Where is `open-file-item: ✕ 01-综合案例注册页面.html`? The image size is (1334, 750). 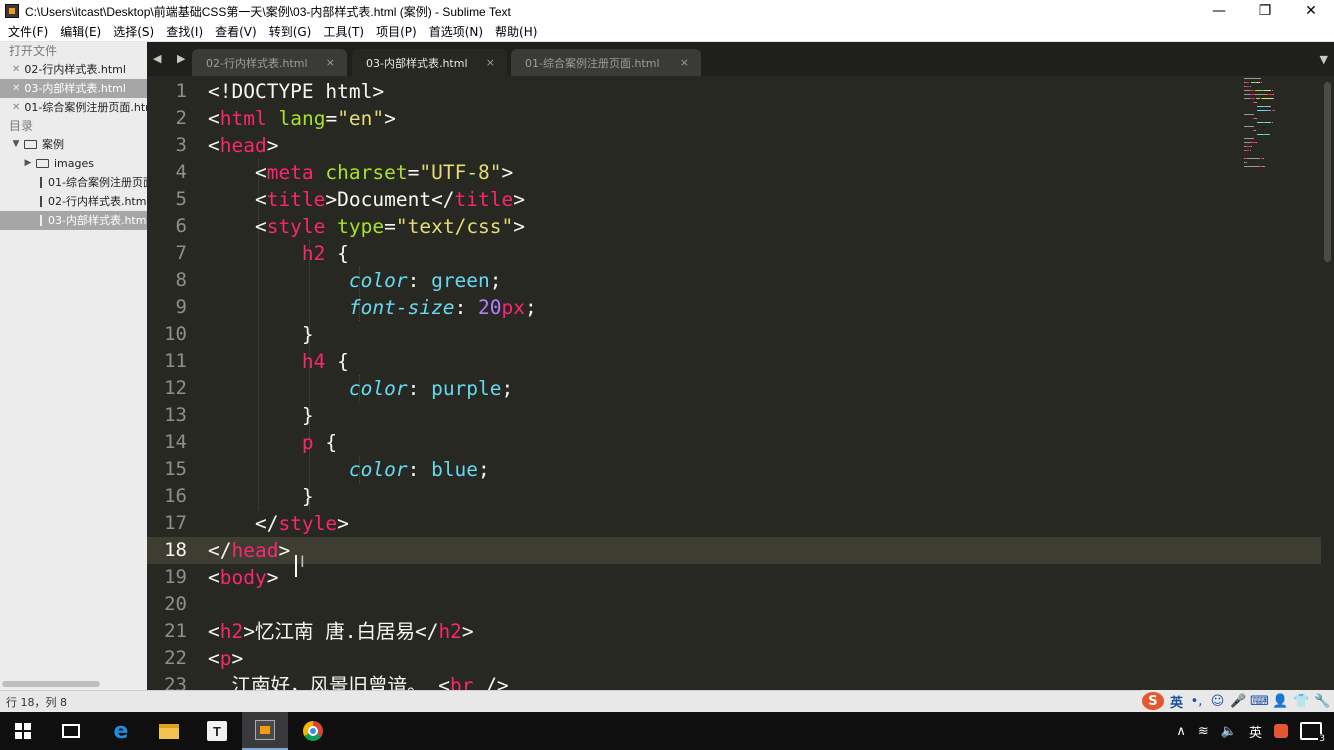 open-file-item: ✕ 01-综合案例注册页面.html is located at coordinates (73, 107).